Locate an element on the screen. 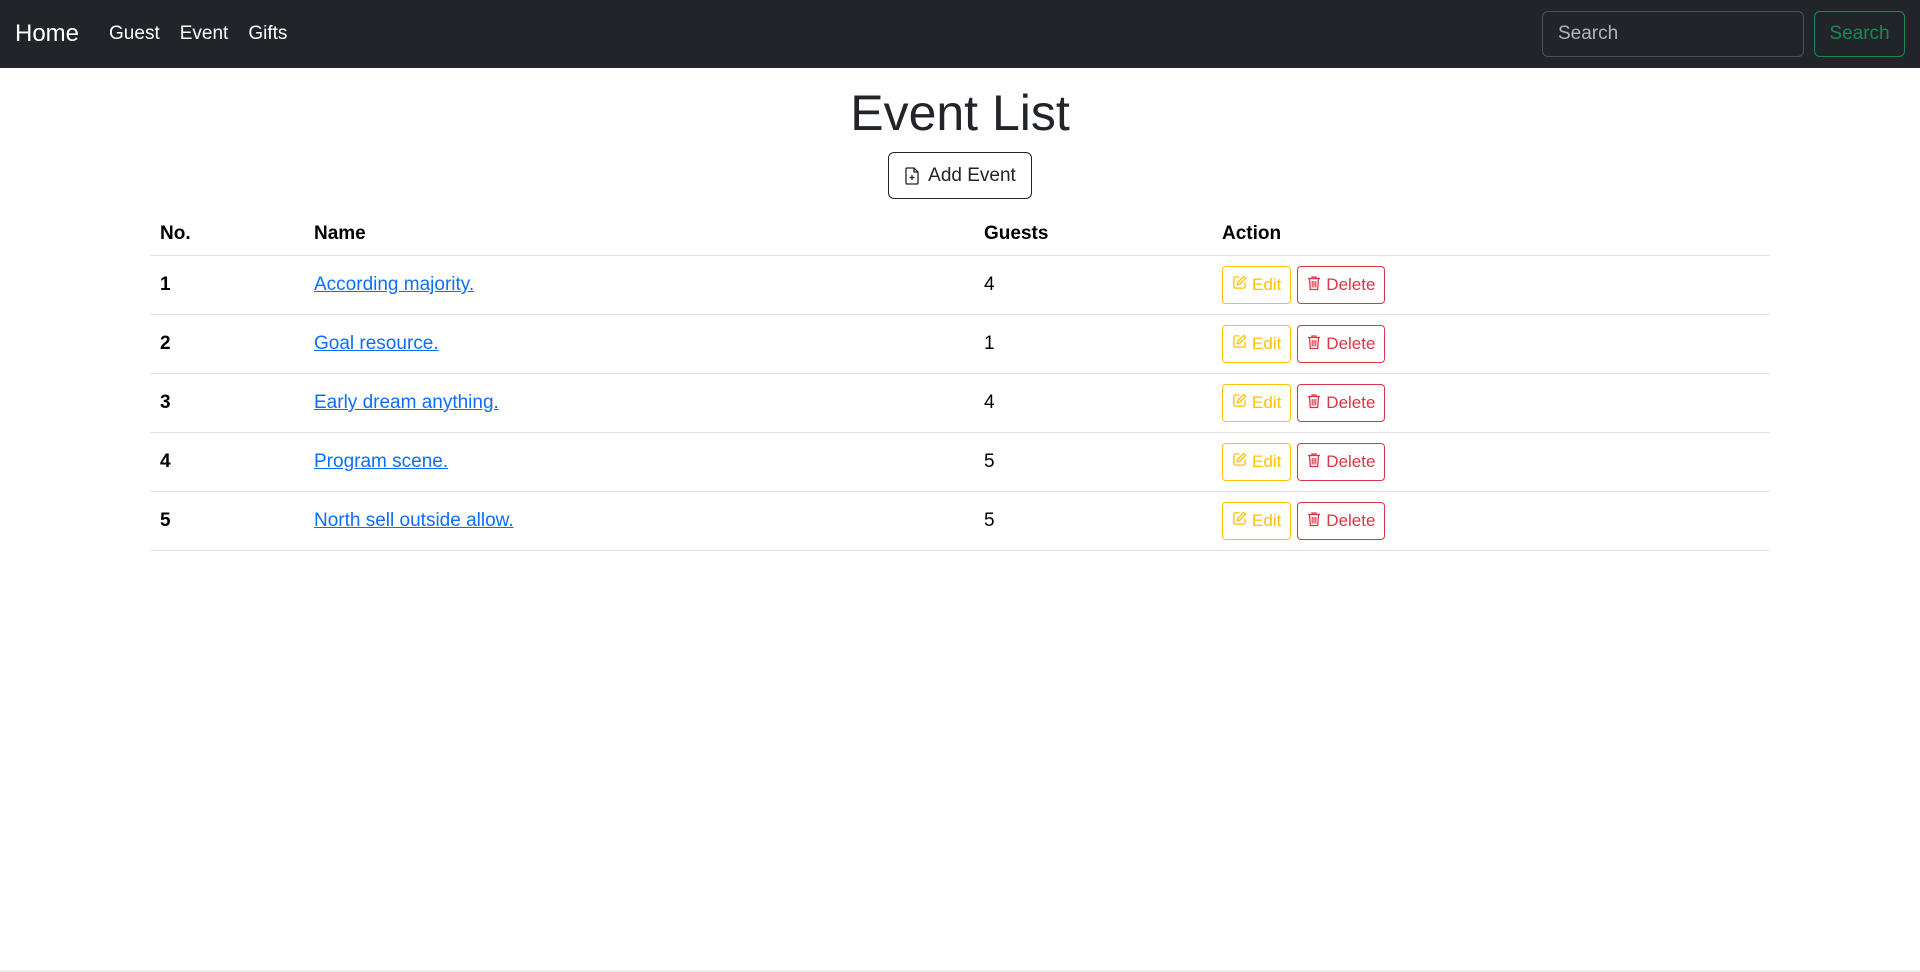 The width and height of the screenshot is (1920, 972). table-header-row: No. Name Guests Action is located at coordinates (960, 234).